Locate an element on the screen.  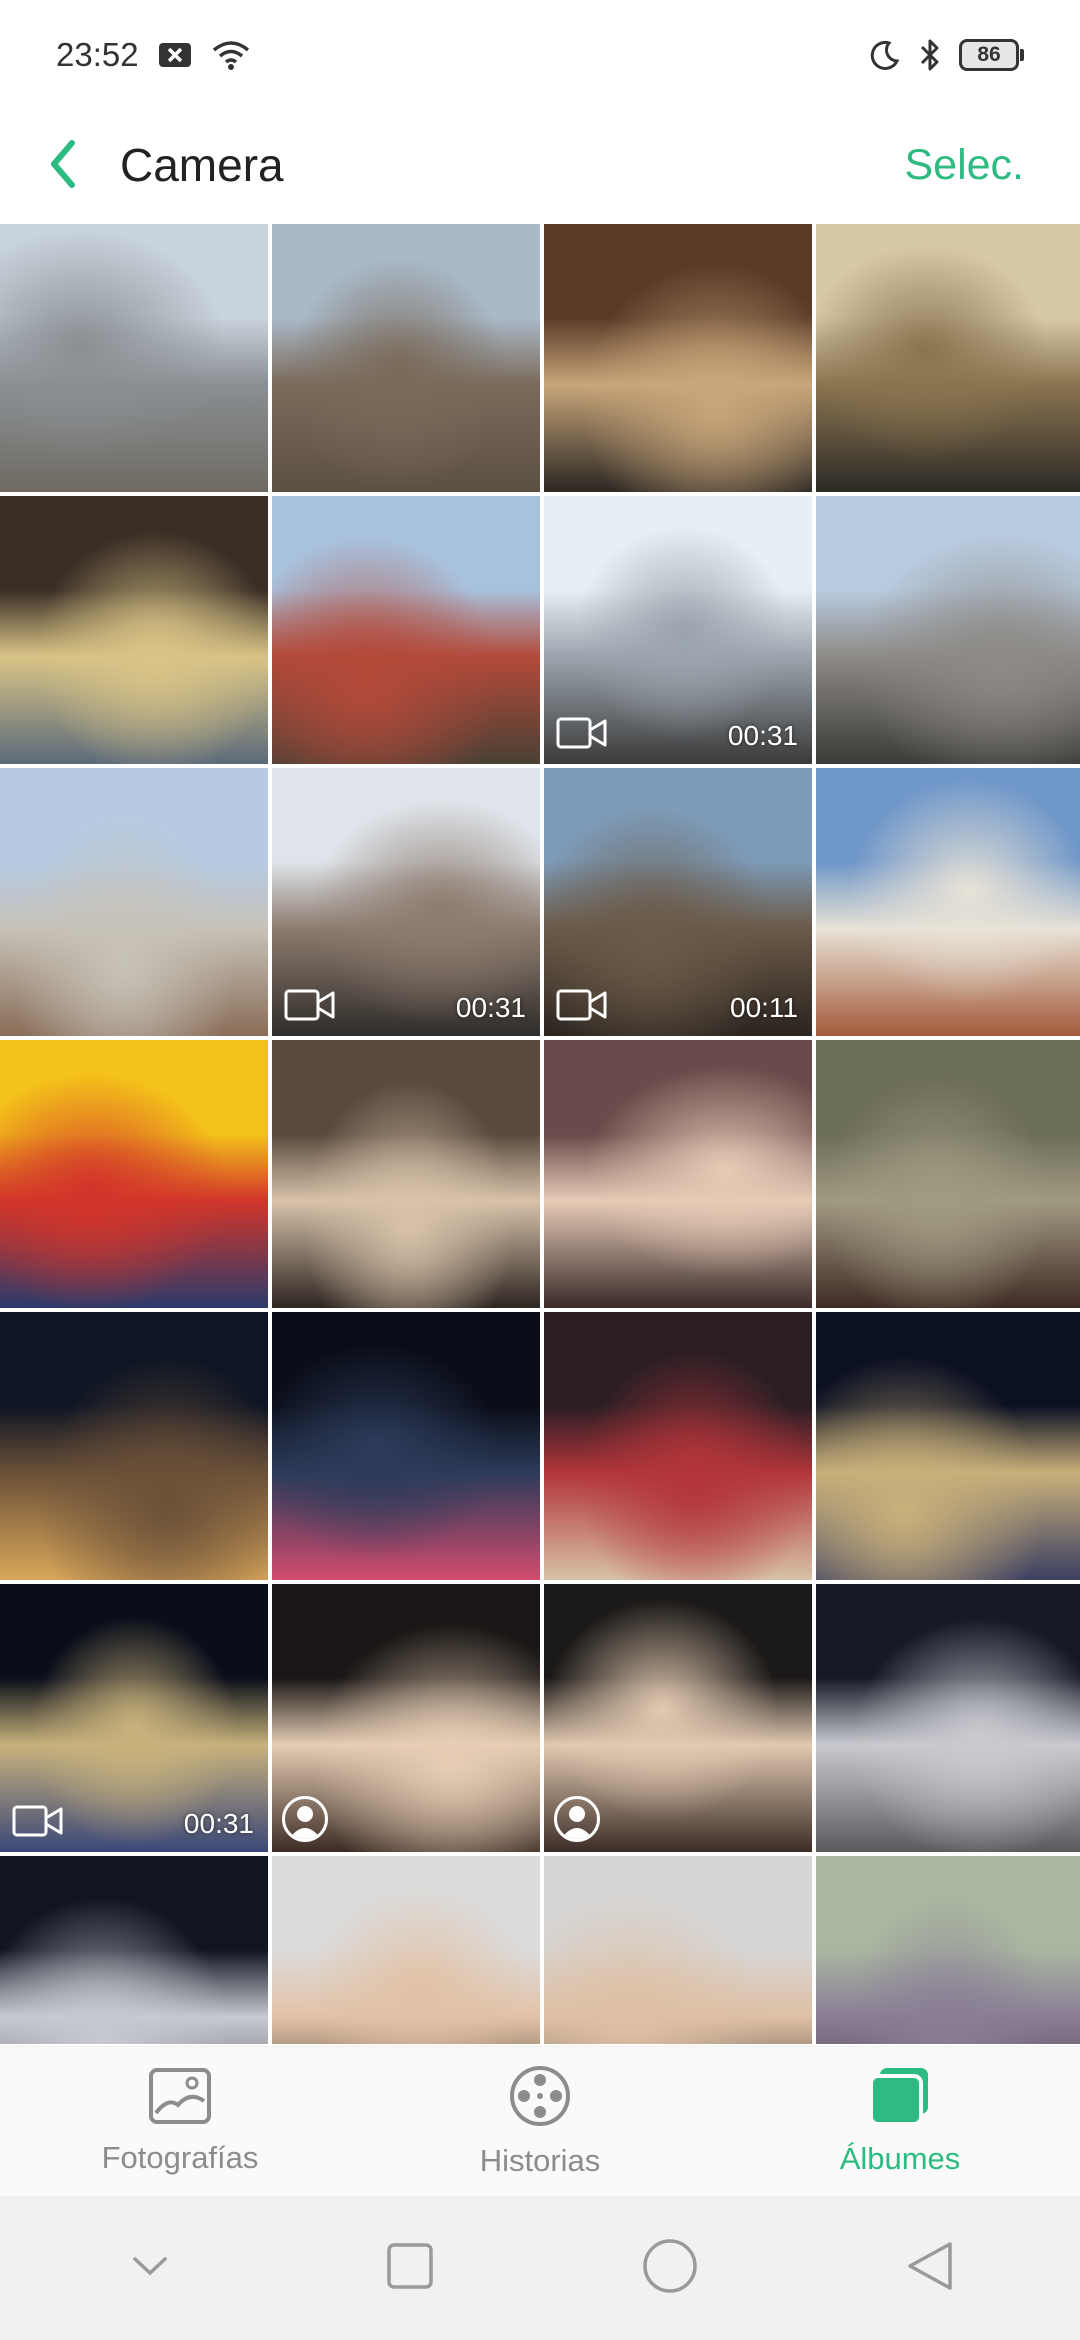
tab-fotografias: Fotografías is located at coordinates (180, 2121).